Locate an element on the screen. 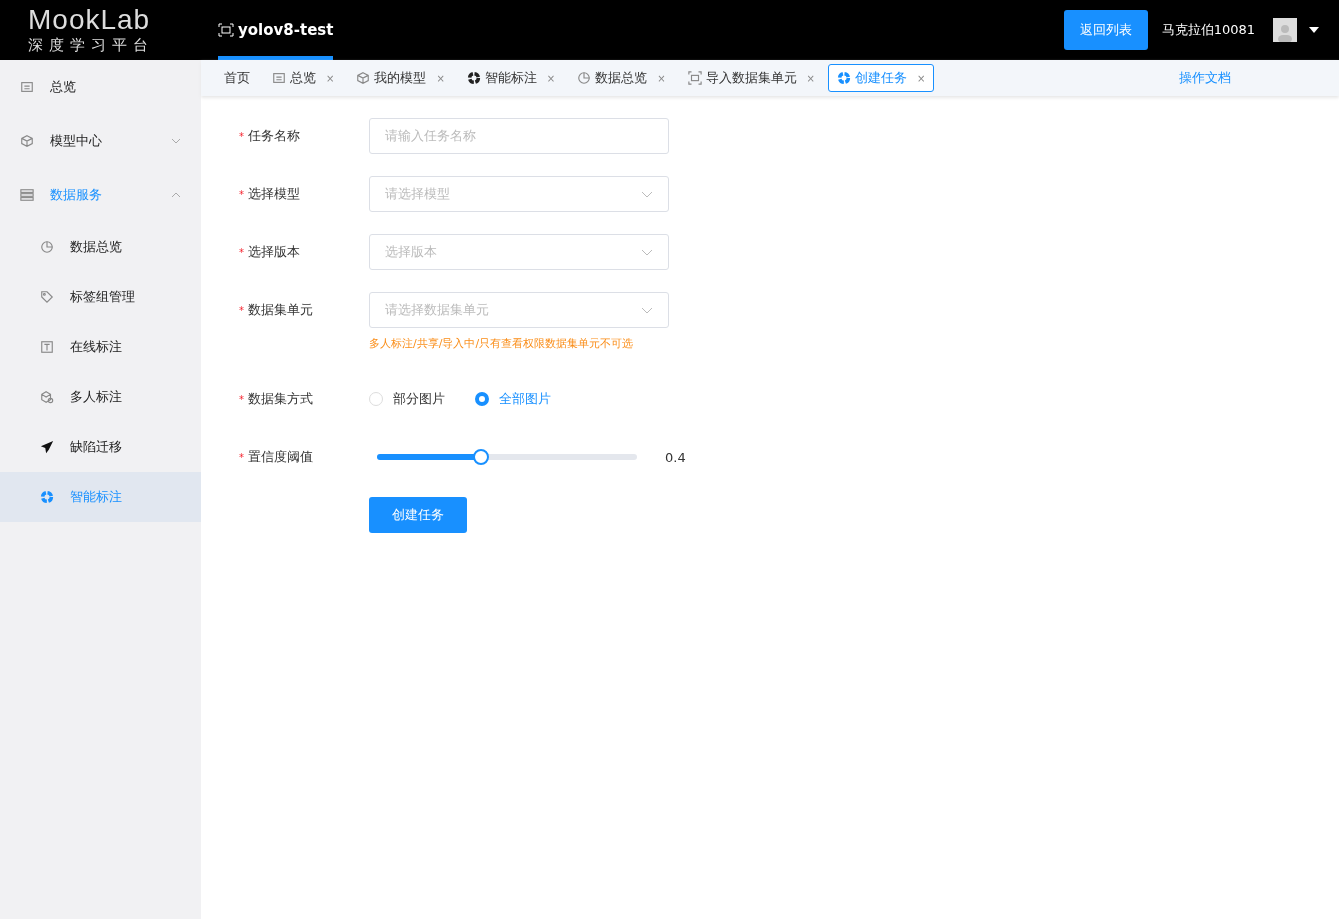  slider-value: 0.4 is located at coordinates (675, 457).